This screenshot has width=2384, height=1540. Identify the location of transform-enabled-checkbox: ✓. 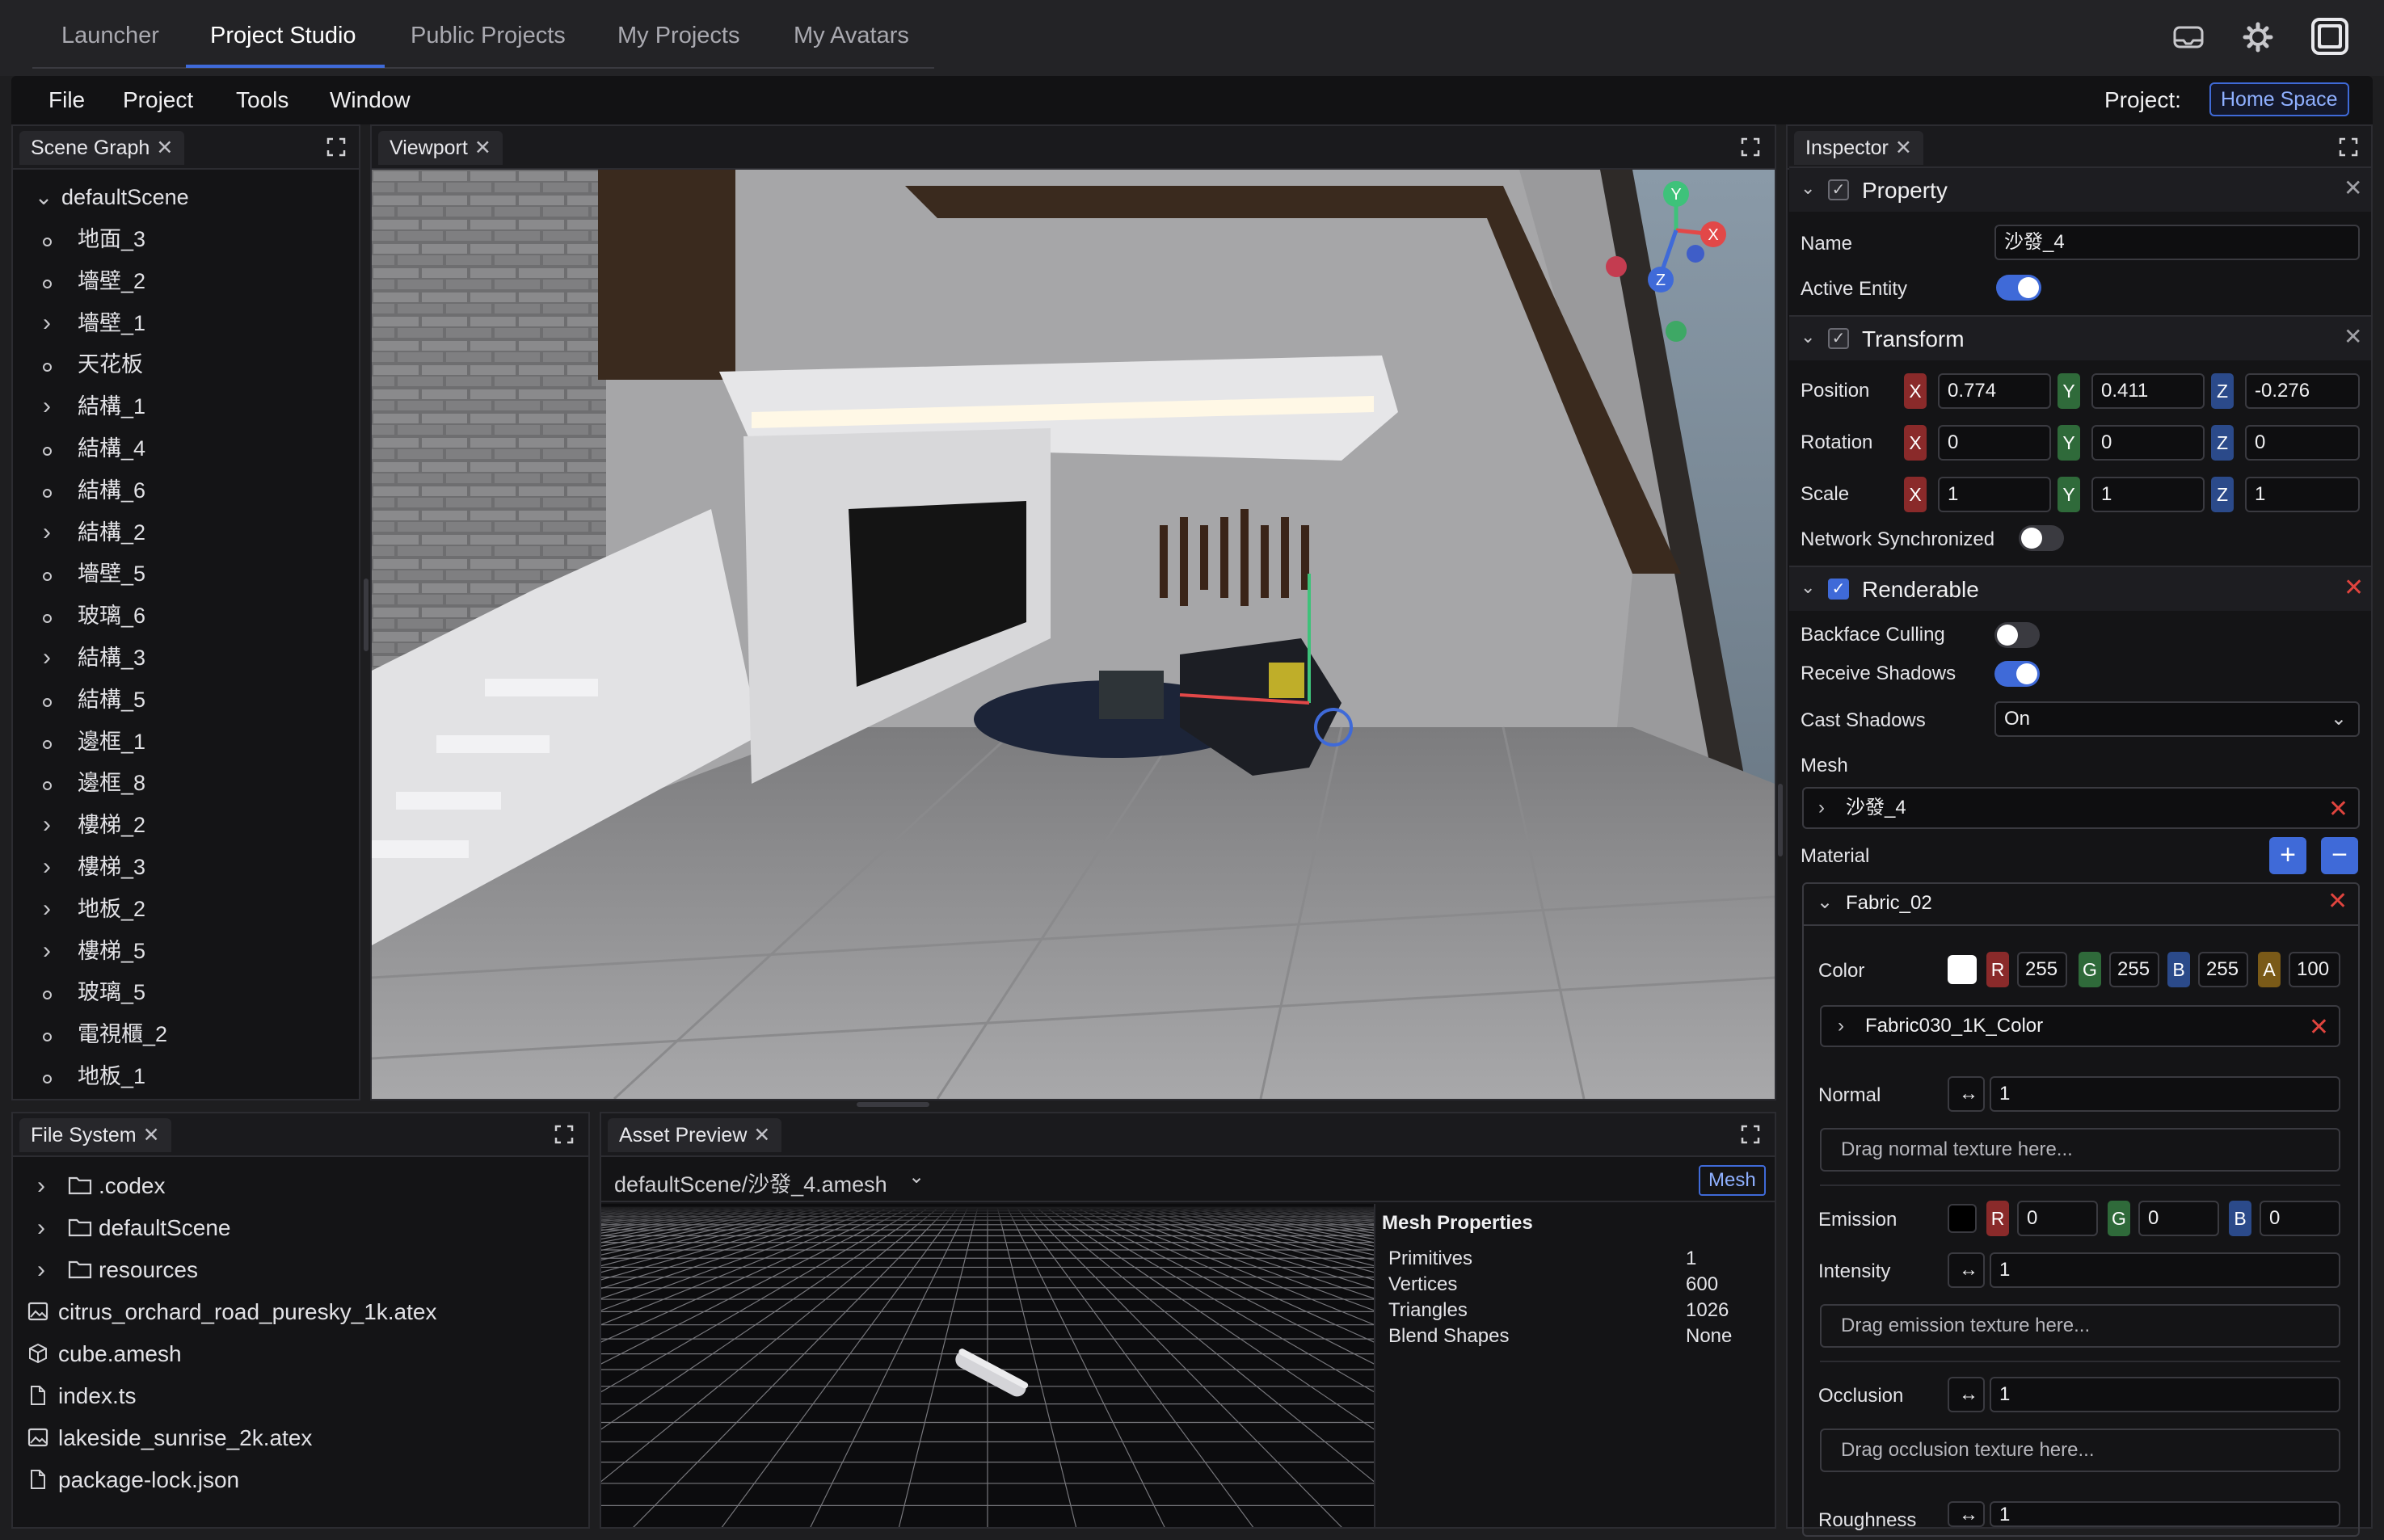
(1838, 338).